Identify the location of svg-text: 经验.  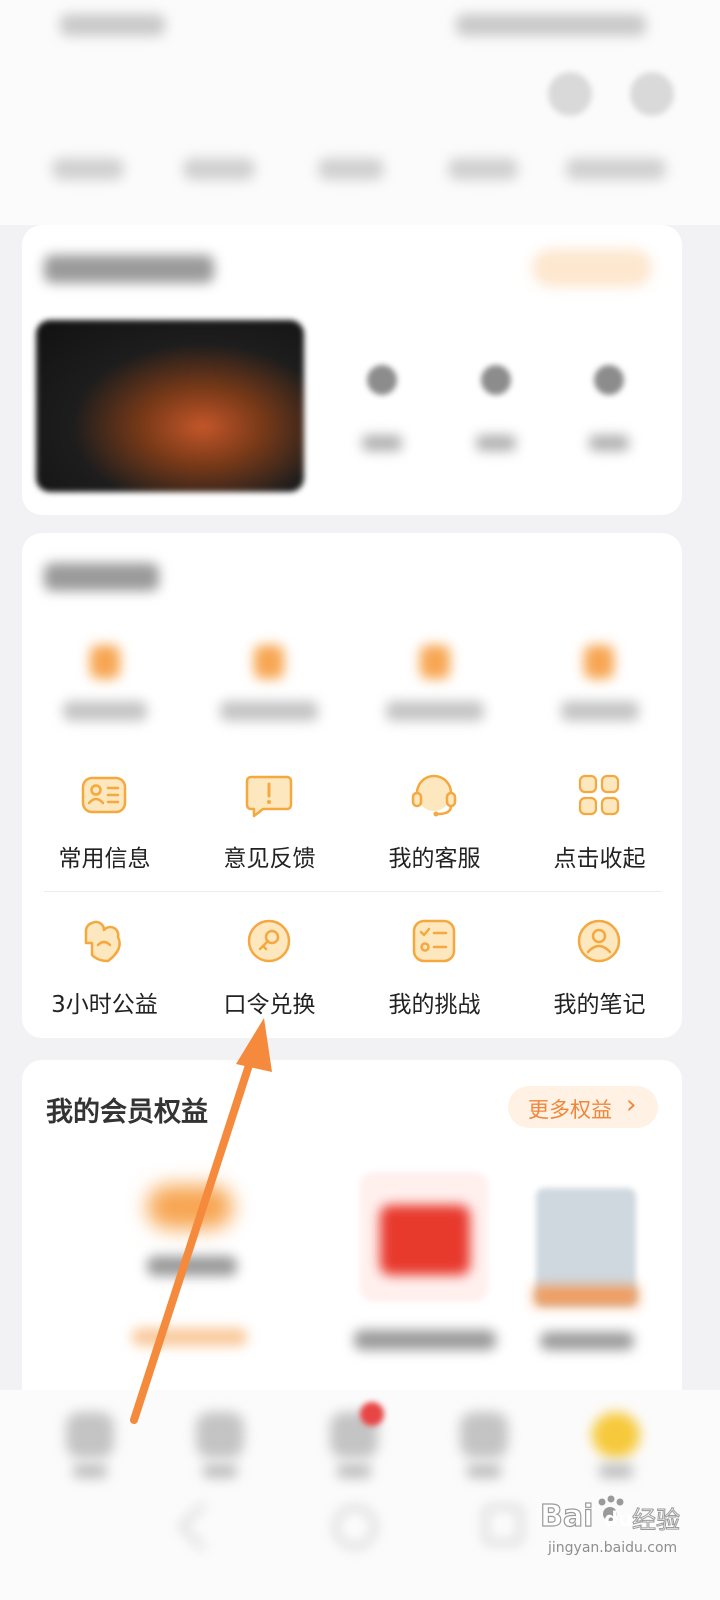
(656, 1520).